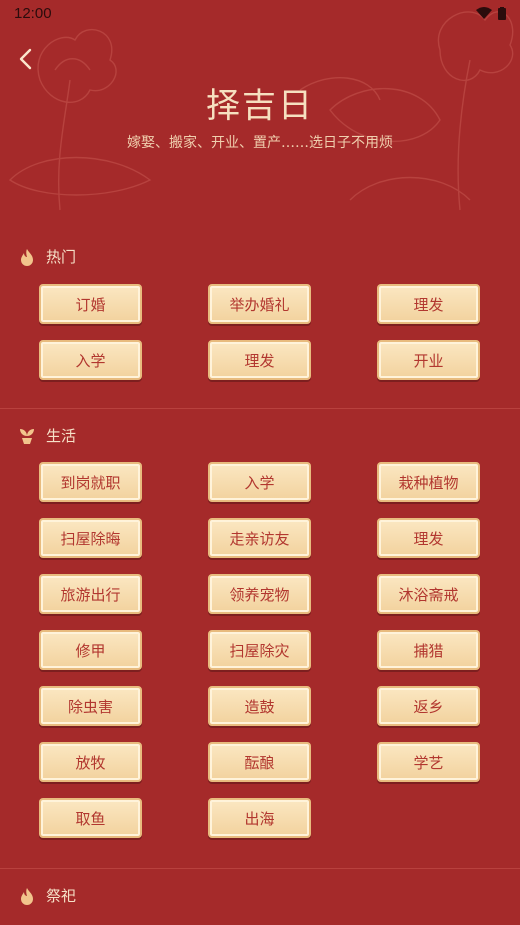 This screenshot has height=925, width=520. I want to click on option-button: 放牧, so click(90, 762).